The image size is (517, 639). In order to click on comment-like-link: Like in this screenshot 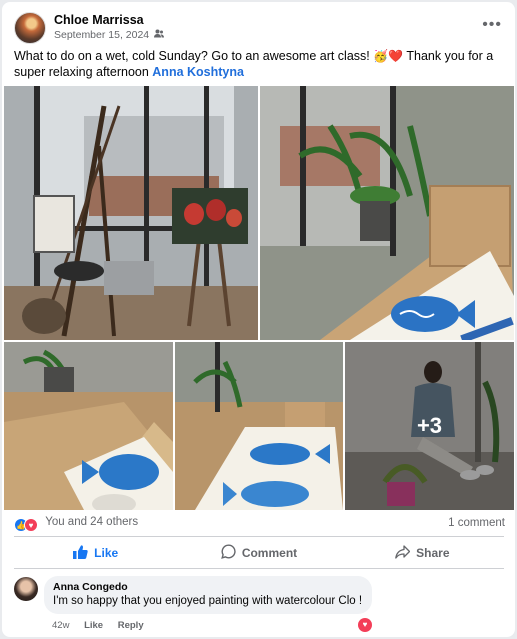, I will do `click(93, 625)`.